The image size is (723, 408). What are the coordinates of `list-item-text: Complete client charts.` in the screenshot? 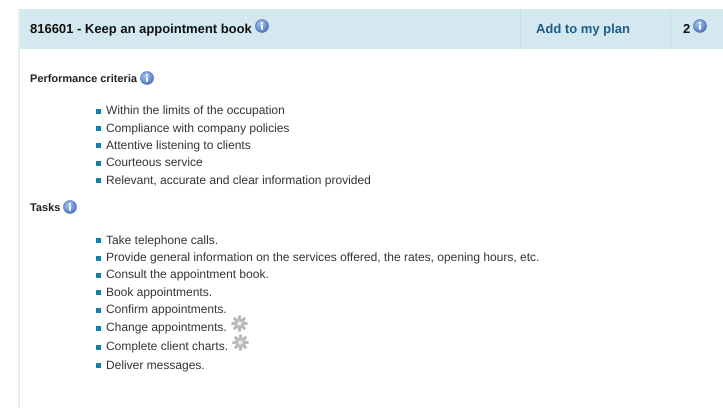 It's located at (167, 347).